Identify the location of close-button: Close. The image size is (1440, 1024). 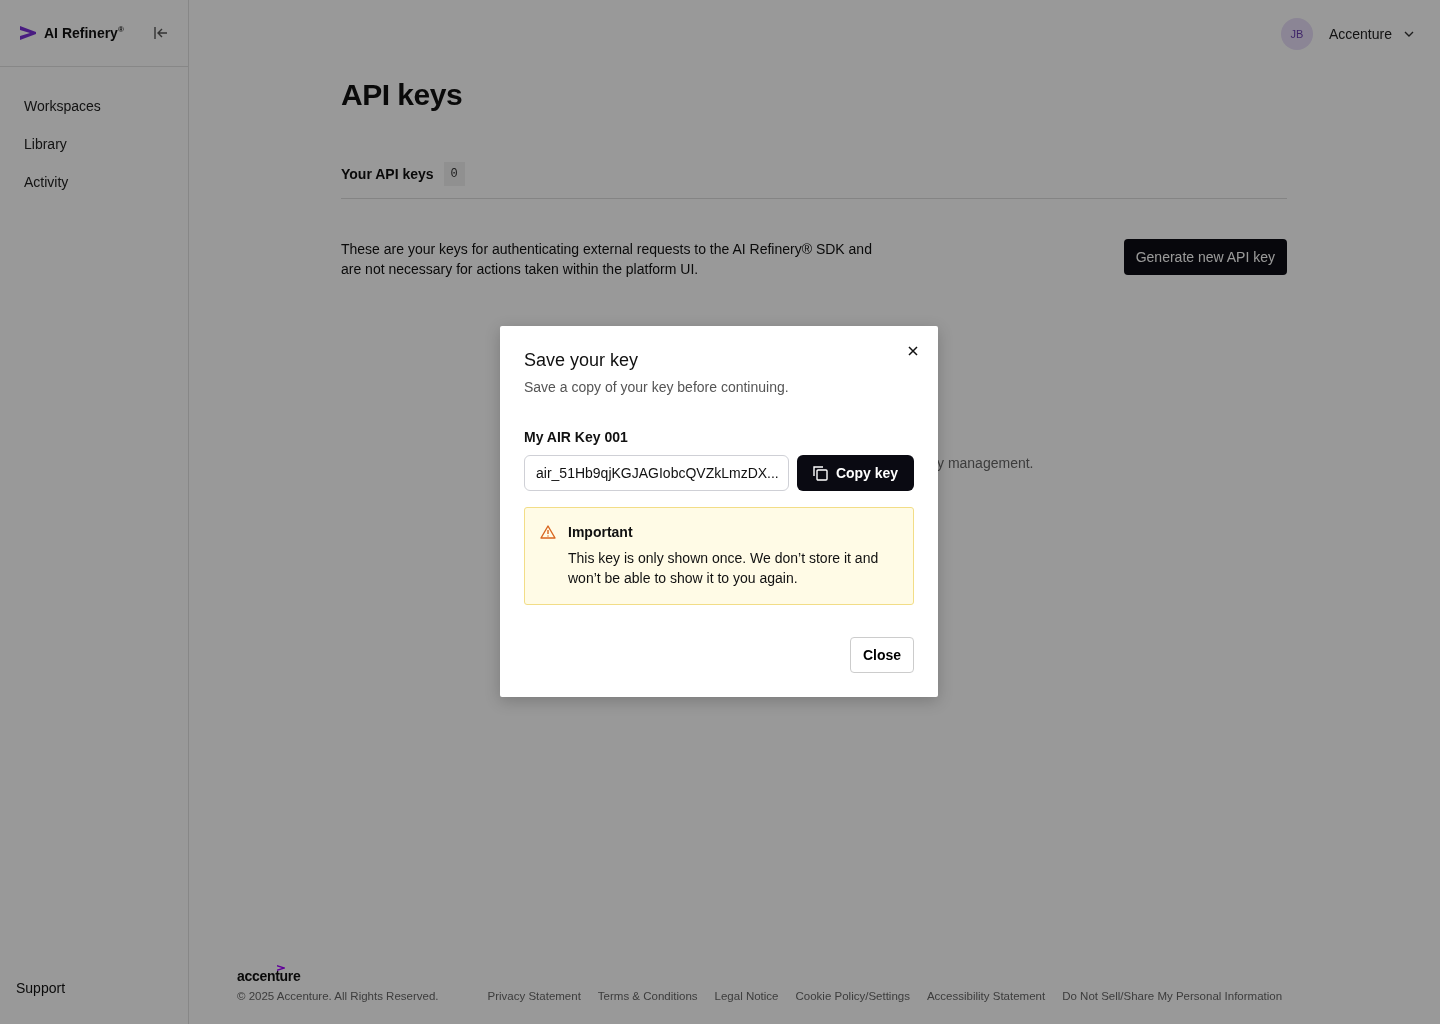
(881, 655).